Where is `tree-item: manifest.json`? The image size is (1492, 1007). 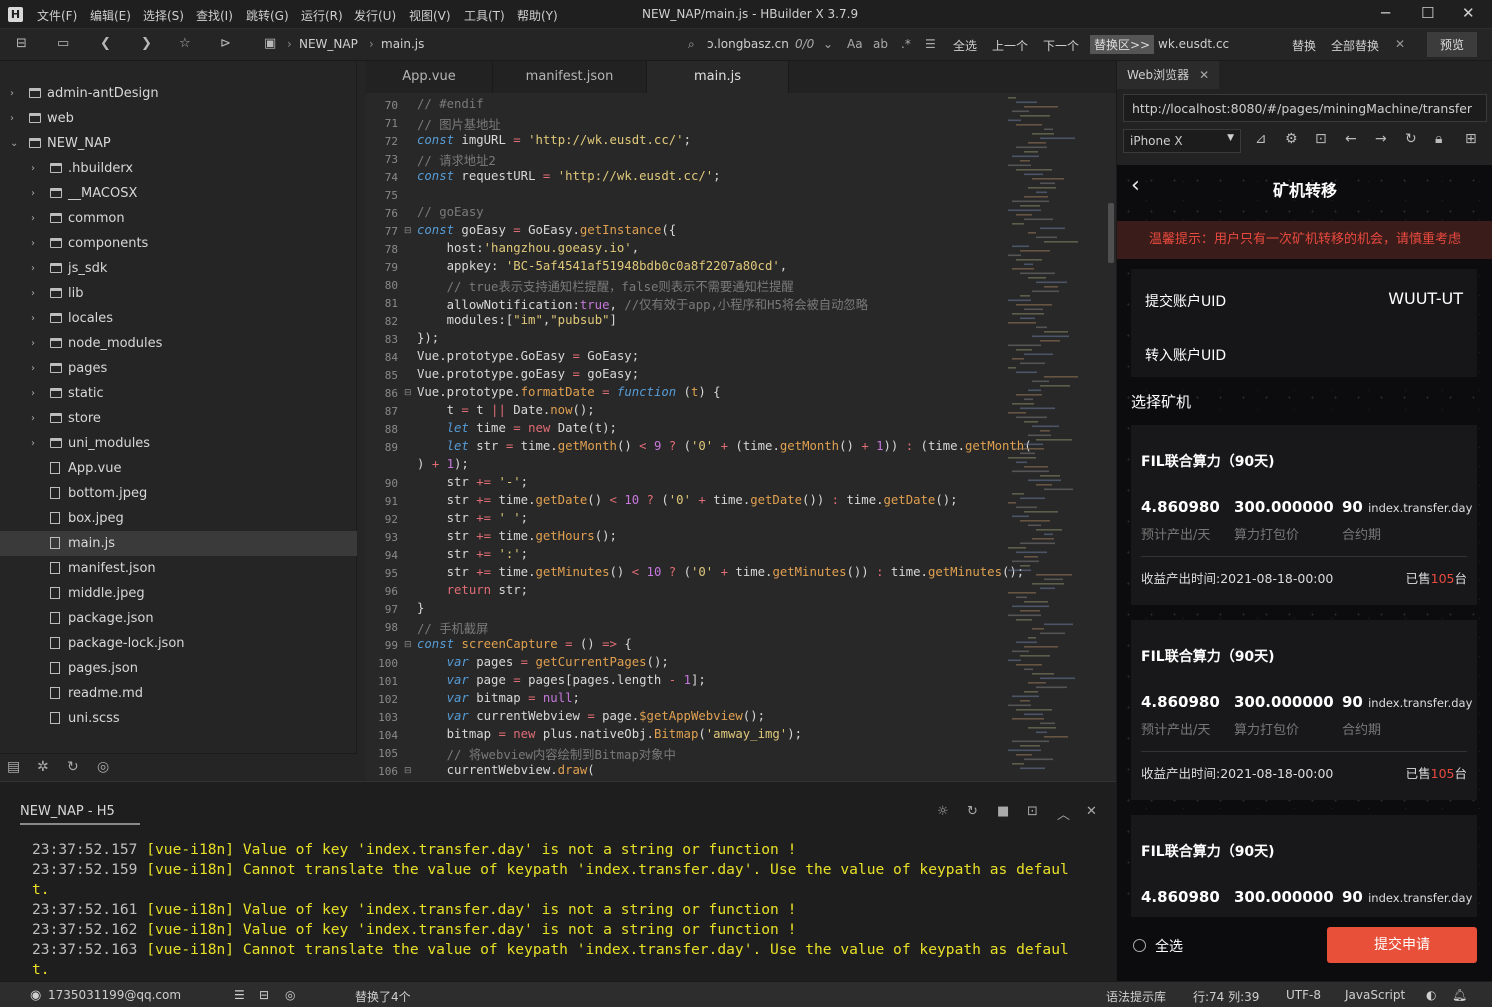
tree-item: manifest.json is located at coordinates (178, 568).